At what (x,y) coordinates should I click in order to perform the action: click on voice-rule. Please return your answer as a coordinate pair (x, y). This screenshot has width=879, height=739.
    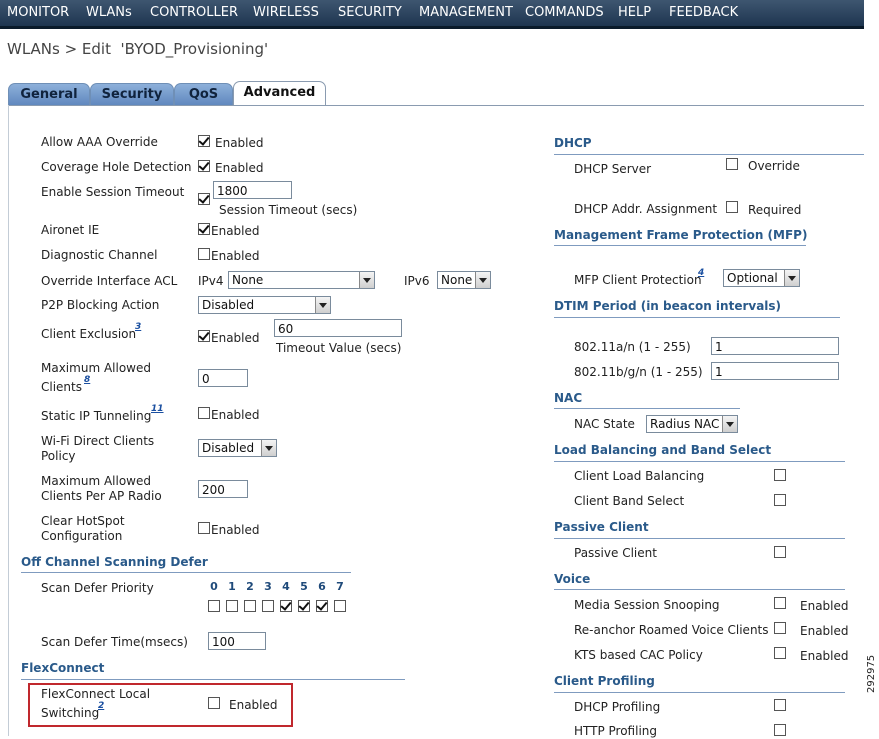
    Looking at the image, I should click on (699, 589).